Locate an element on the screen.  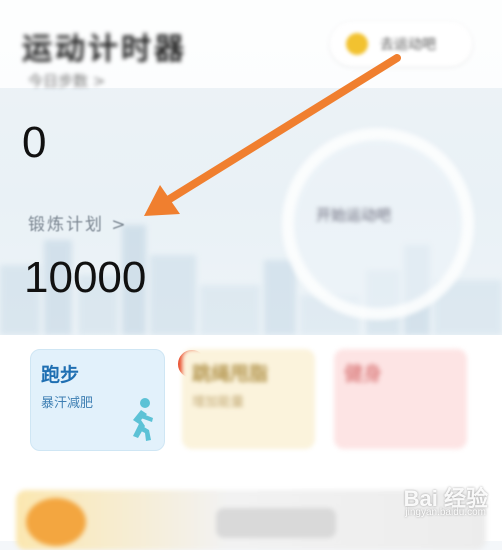
running-card-subtitle: 暴汗减肥 is located at coordinates (67, 403).